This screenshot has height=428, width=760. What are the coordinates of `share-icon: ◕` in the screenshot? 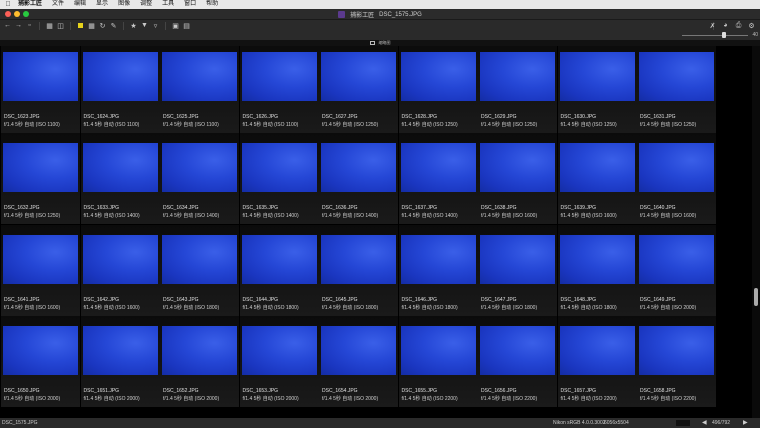 It's located at (725, 25).